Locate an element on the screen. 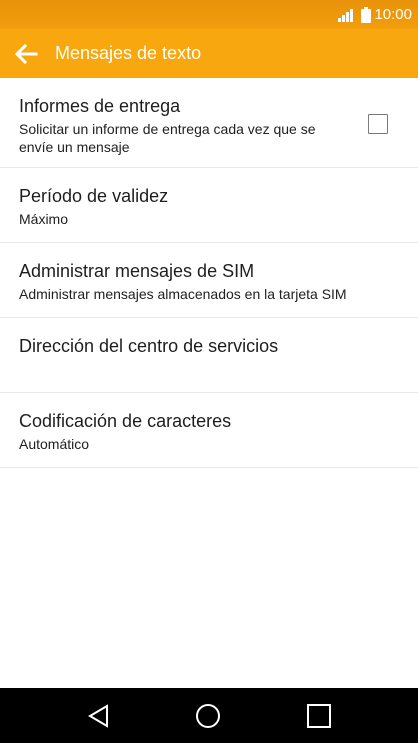  nav-recents-button is located at coordinates (319, 716).